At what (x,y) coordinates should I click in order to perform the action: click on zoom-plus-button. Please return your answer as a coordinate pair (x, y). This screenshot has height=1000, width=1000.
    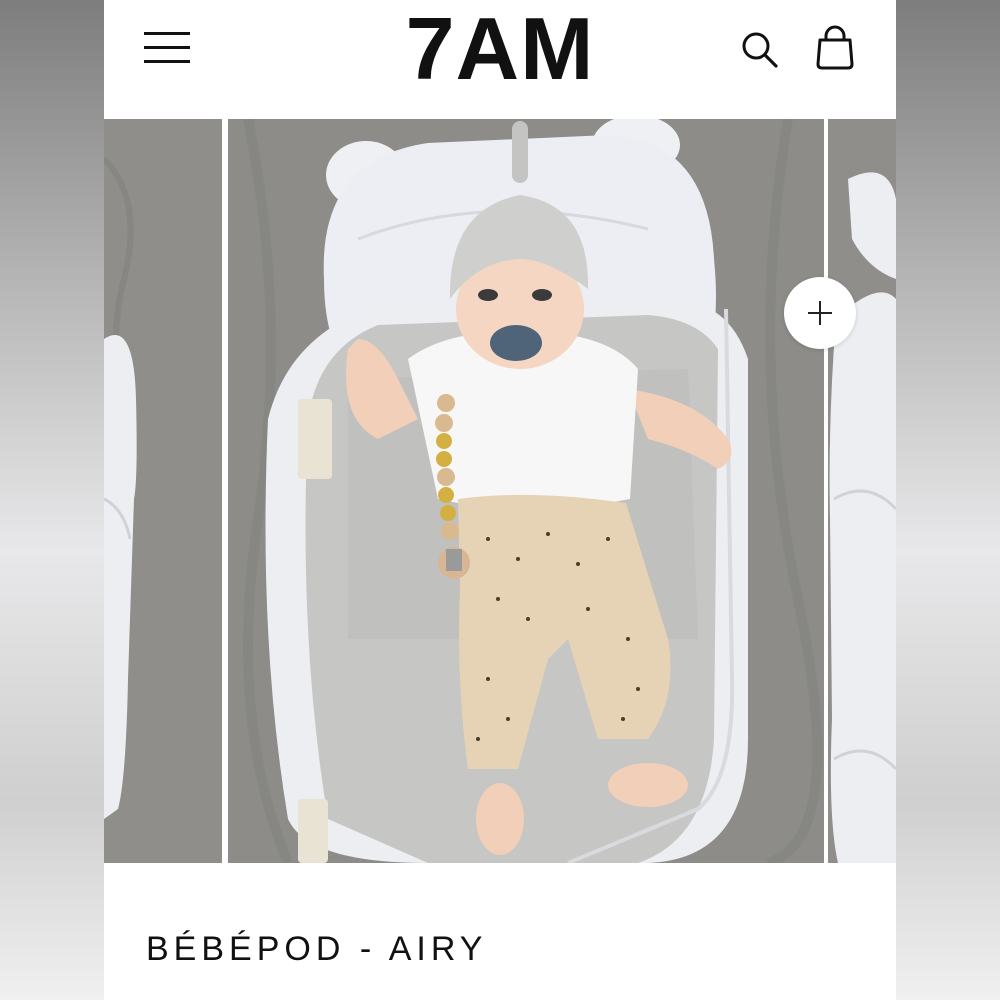
    Looking at the image, I should click on (820, 313).